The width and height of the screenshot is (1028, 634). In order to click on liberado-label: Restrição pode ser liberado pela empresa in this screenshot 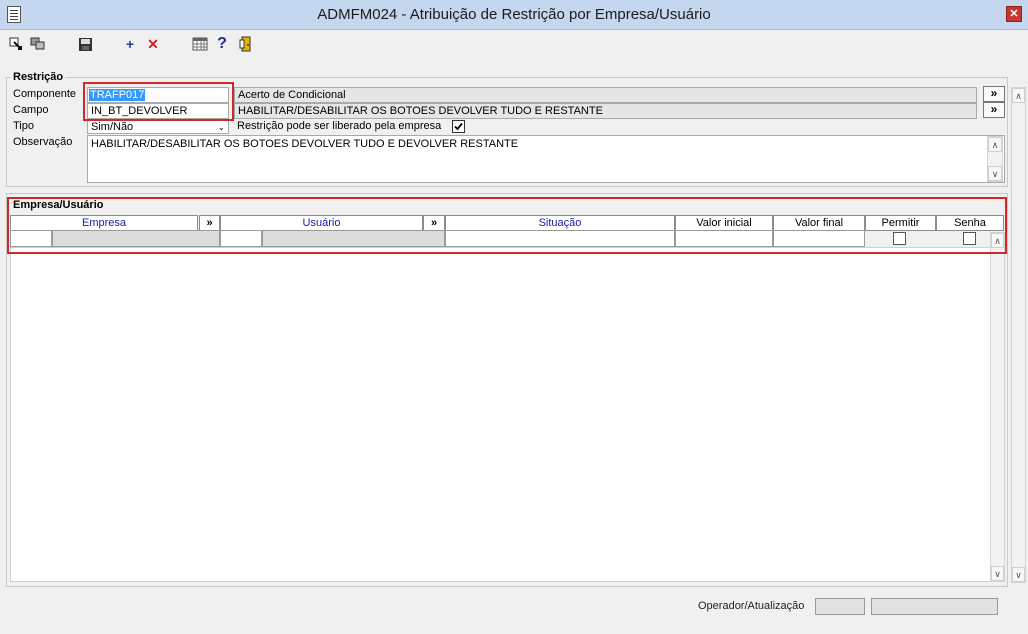, I will do `click(339, 126)`.